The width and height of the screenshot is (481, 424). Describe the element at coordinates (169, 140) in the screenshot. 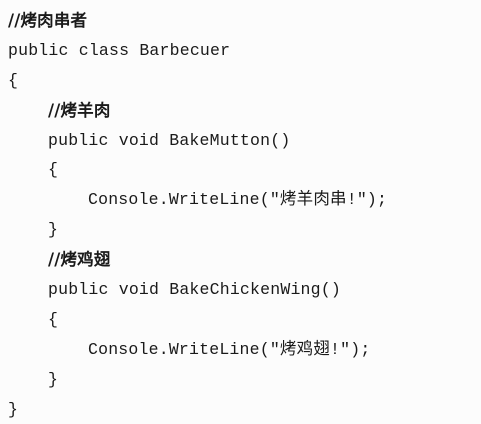

I see `method-declaration-line: public void BakeMutton()` at that location.